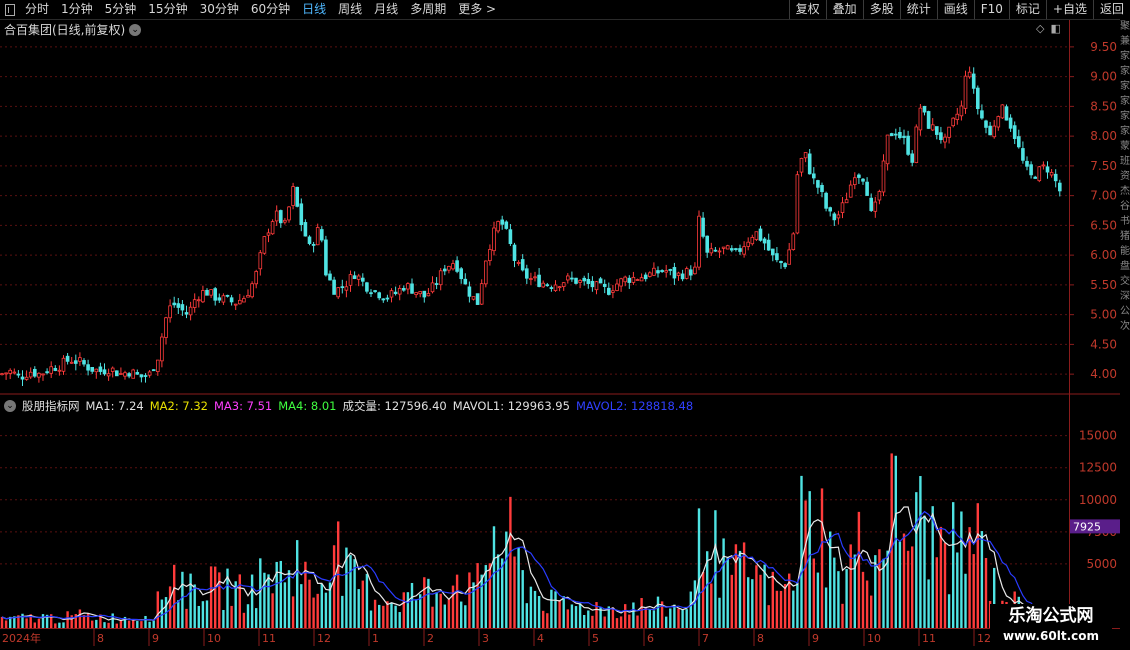 This screenshot has width=1130, height=650. Describe the element at coordinates (991, 9) in the screenshot. I see `function-button: F10` at that location.